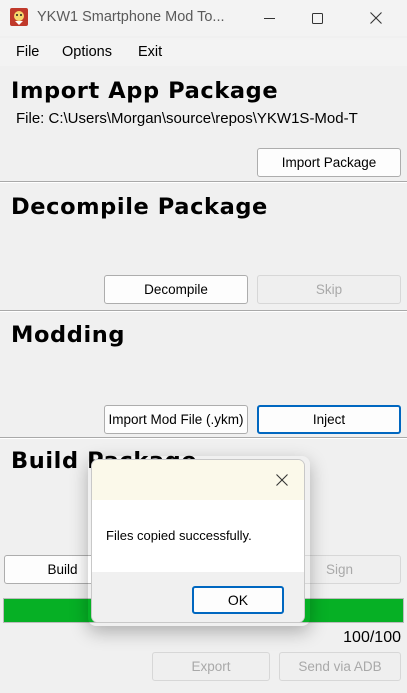 The width and height of the screenshot is (407, 693). Describe the element at coordinates (176, 419) in the screenshot. I see `import-mod-button: Import Mod File (.ykm)` at that location.